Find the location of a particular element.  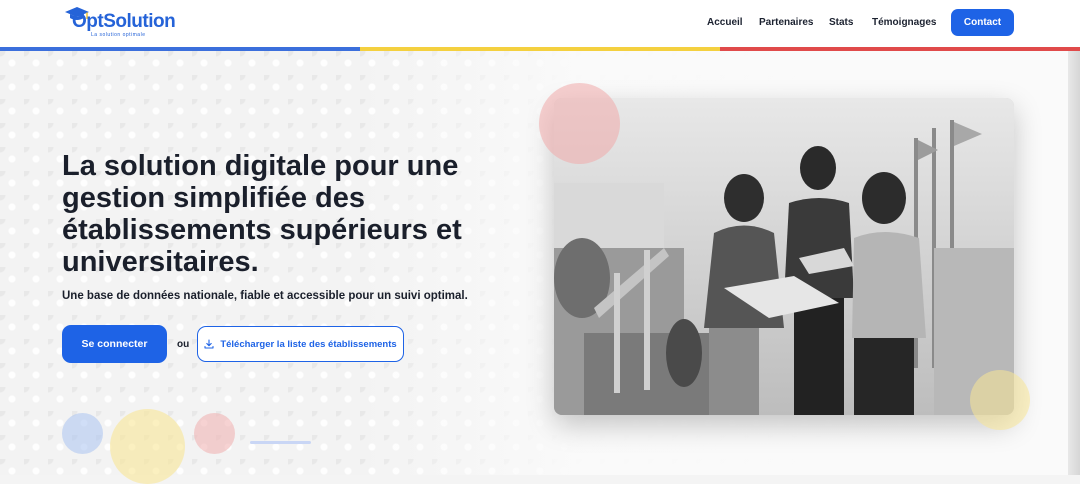

decor-circle-red is located at coordinates (214, 433).